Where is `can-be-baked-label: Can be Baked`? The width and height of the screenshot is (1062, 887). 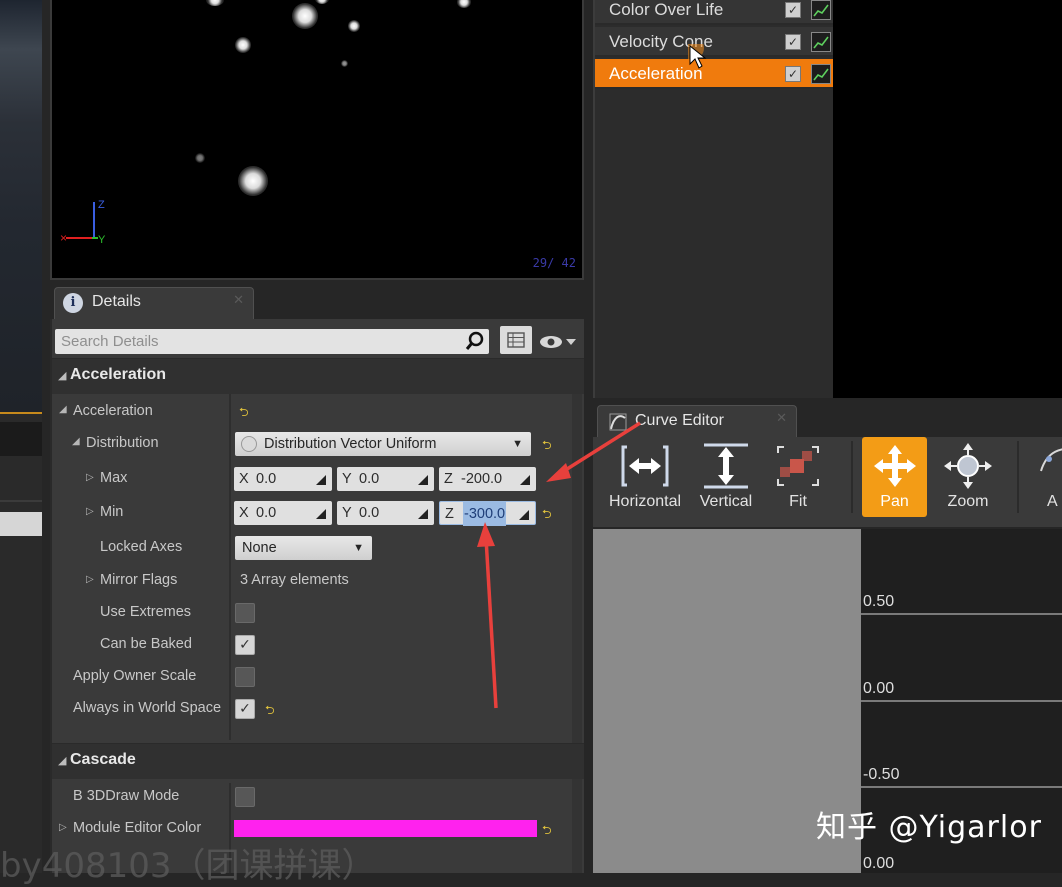
can-be-baked-label: Can be Baked is located at coordinates (146, 644).